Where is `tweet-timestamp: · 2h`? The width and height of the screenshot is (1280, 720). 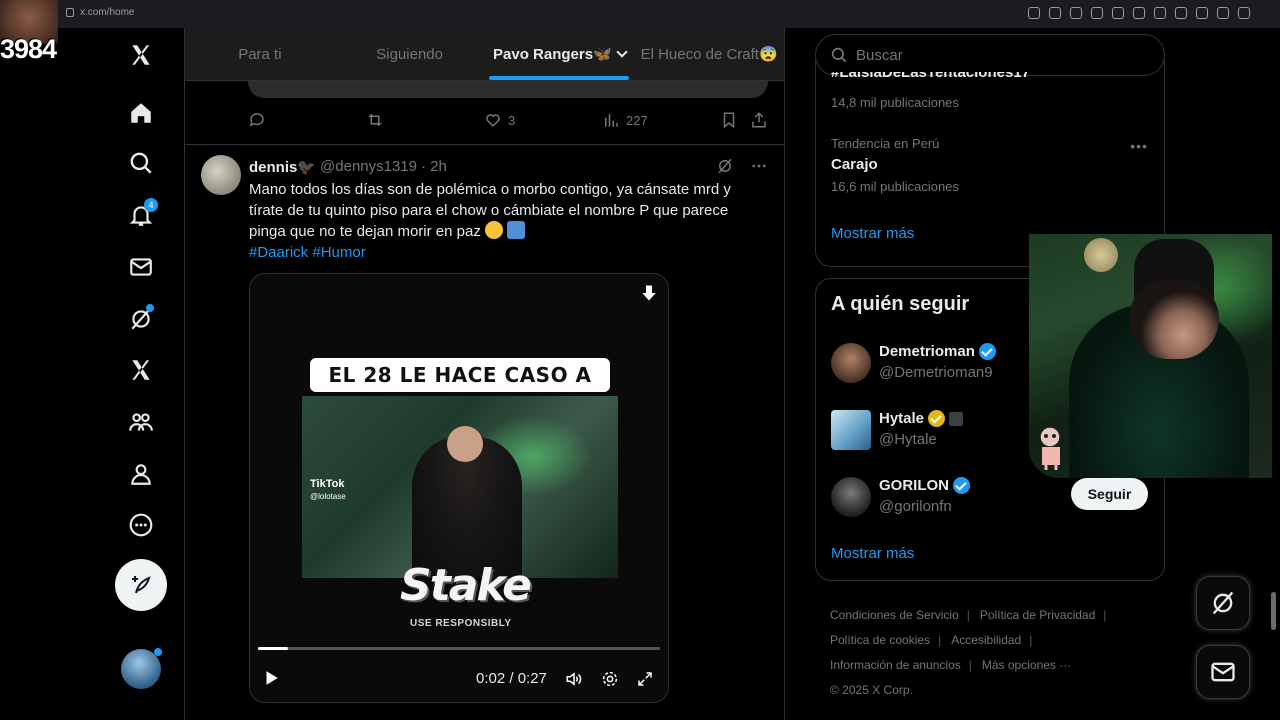 tweet-timestamp: · 2h is located at coordinates (434, 167).